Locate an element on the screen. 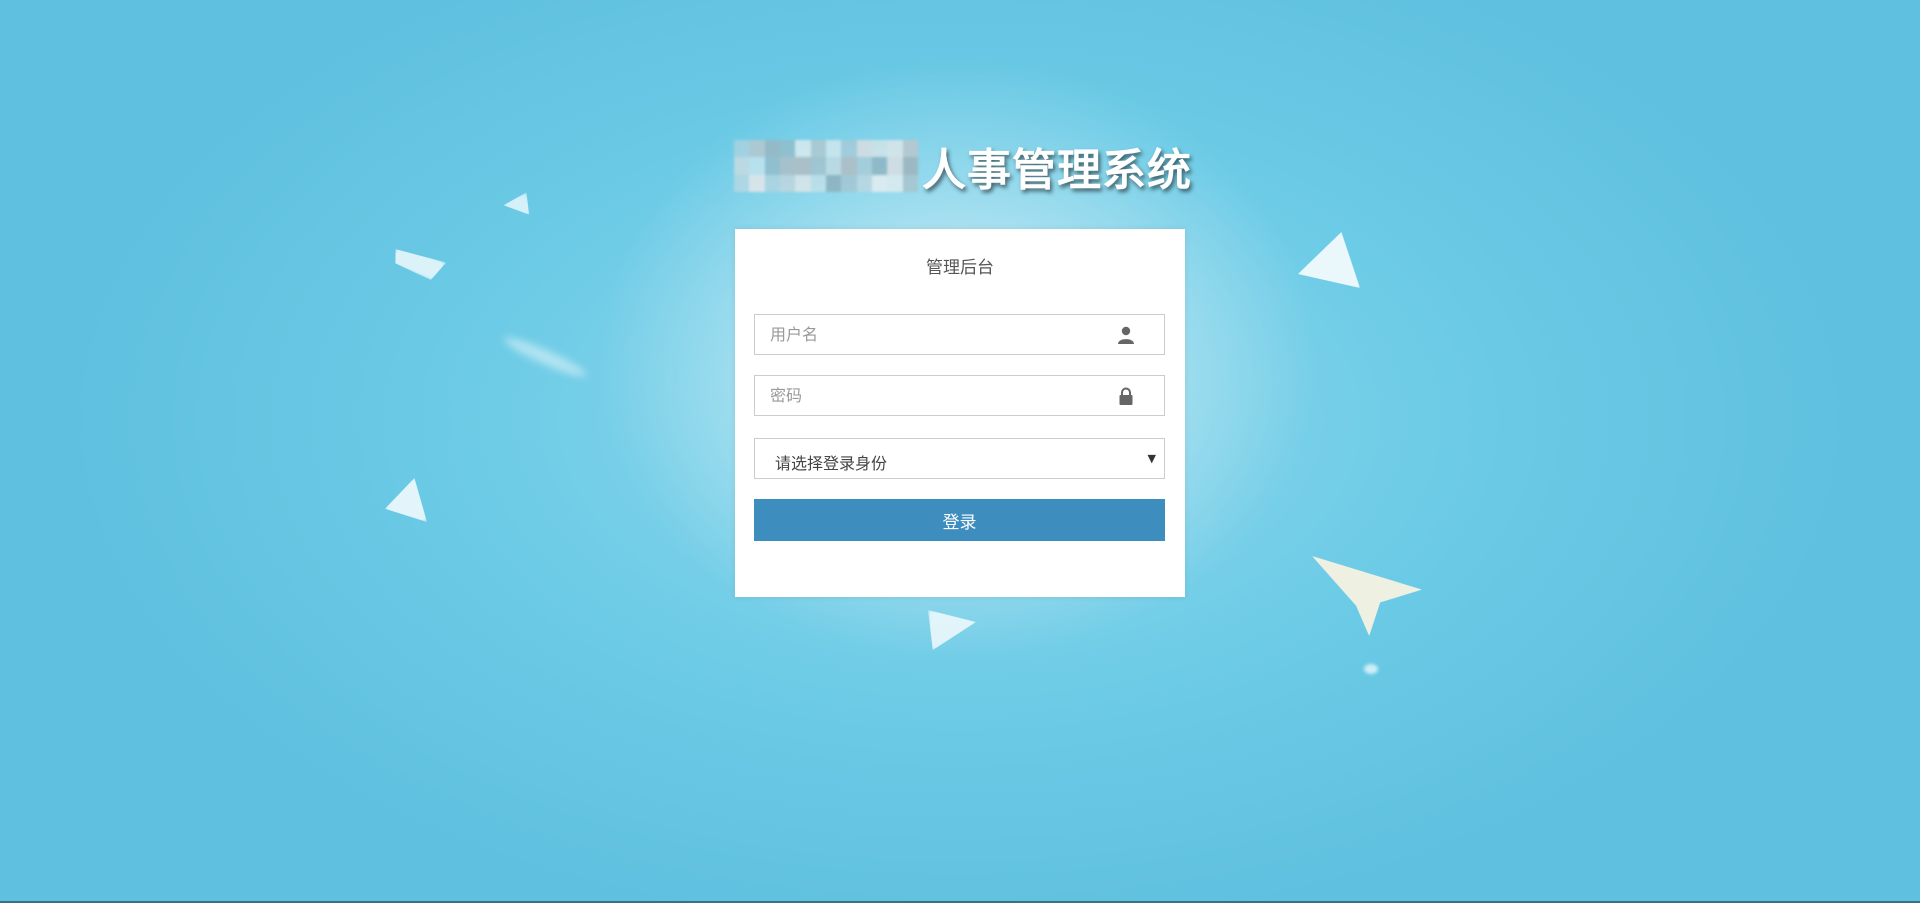 The height and width of the screenshot is (903, 1920). role-select: 请选择登录身份 ▼ is located at coordinates (959, 458).